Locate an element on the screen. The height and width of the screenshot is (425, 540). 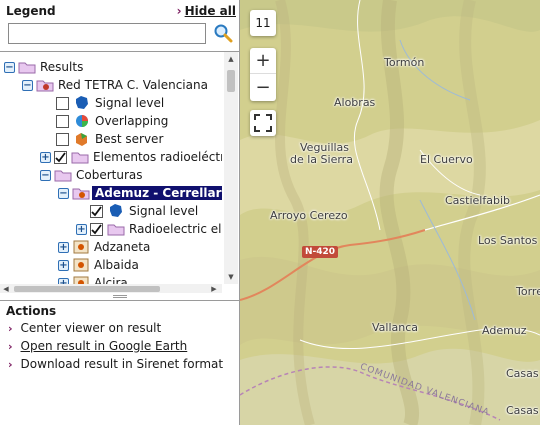
tree-node-elements: + Elementos radioeléctricos is located at coordinates (131, 157).